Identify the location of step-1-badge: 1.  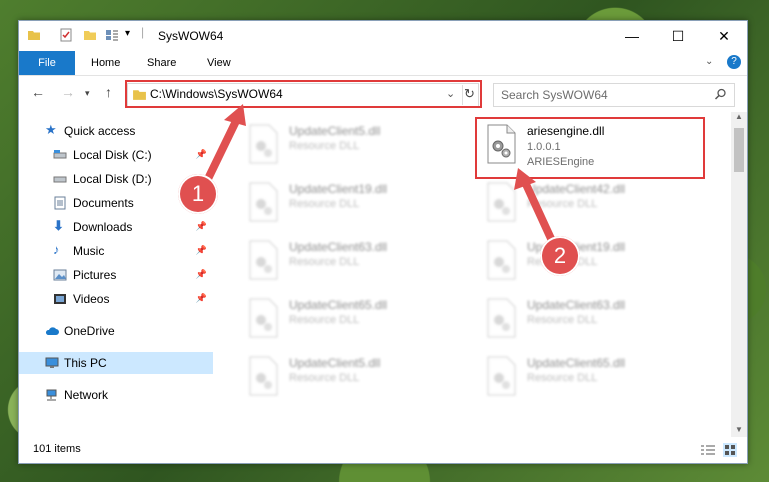
(198, 194).